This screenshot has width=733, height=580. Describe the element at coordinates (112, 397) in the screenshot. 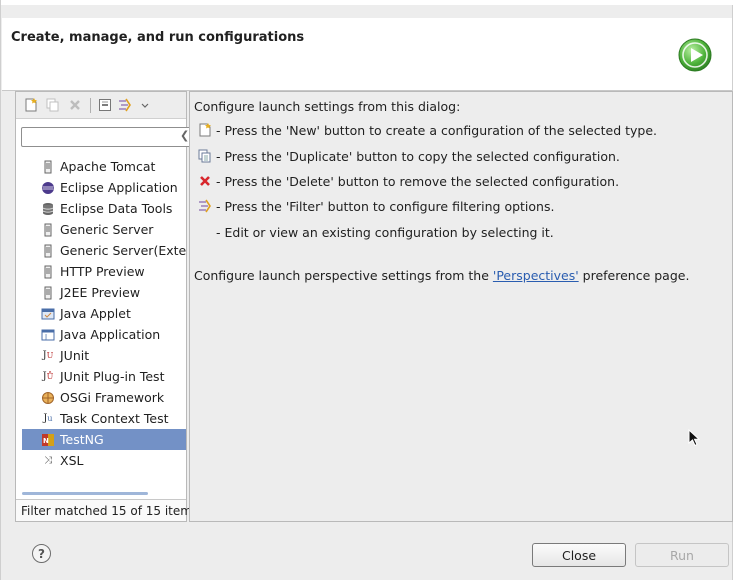

I see `tree-item-label: OSGi Framework` at that location.